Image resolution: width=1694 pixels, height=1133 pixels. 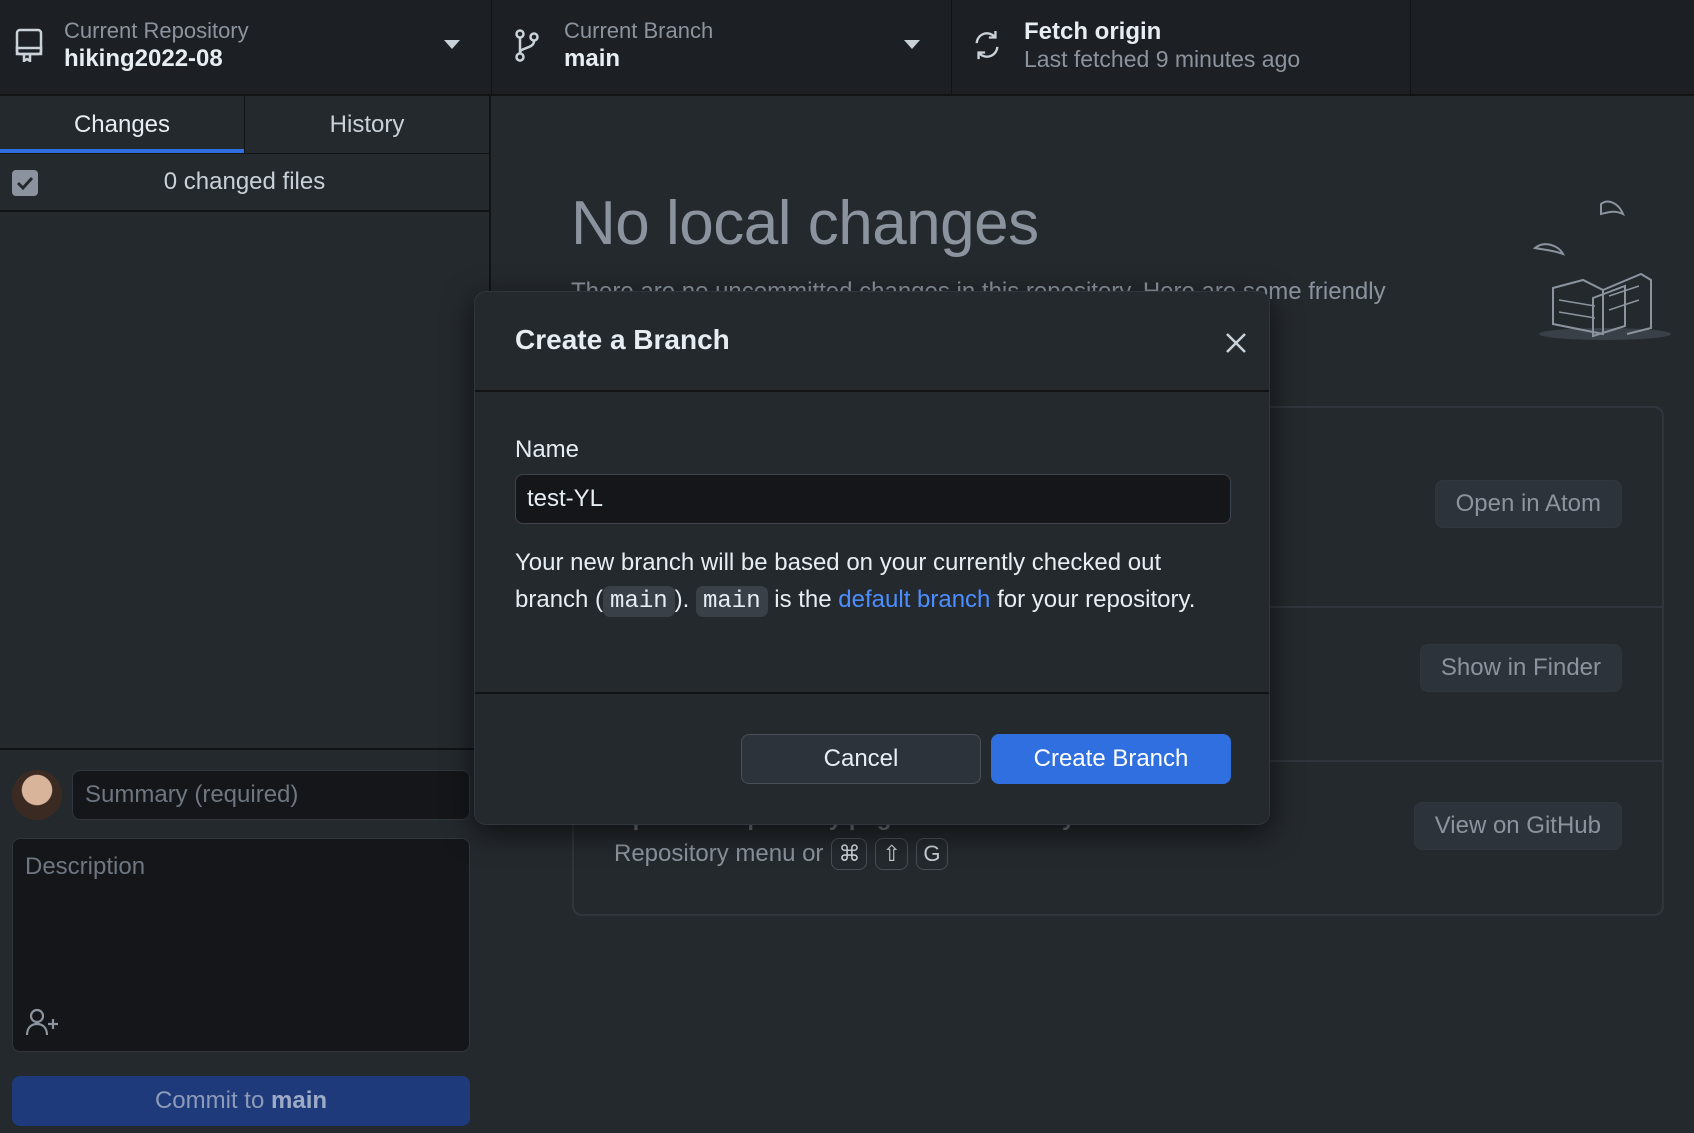 I want to click on avatar, so click(x=37, y=795).